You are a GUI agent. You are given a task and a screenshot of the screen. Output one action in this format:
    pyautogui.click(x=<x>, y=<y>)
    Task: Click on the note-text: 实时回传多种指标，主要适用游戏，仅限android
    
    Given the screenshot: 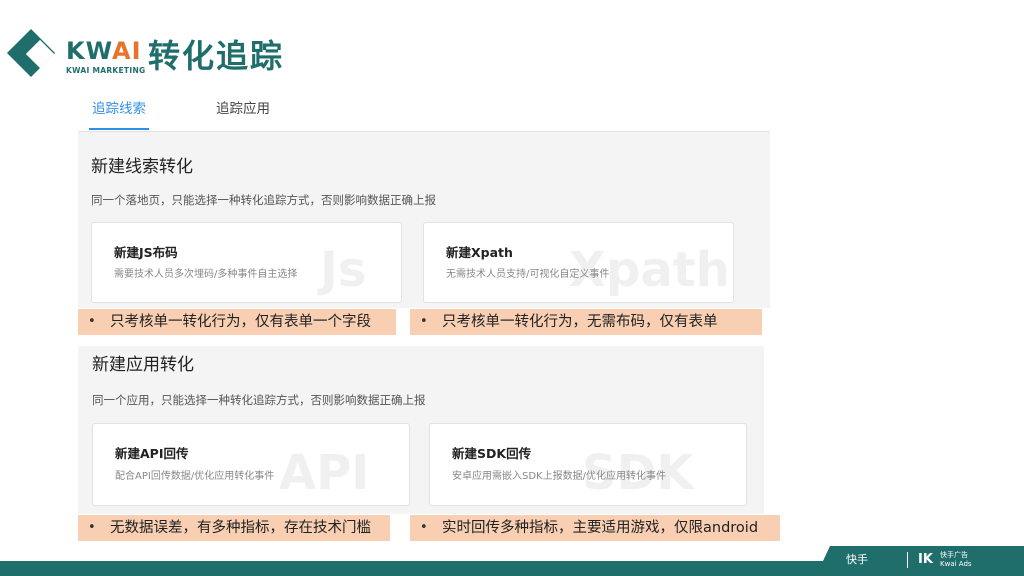 What is the action you would take?
    pyautogui.click(x=600, y=528)
    